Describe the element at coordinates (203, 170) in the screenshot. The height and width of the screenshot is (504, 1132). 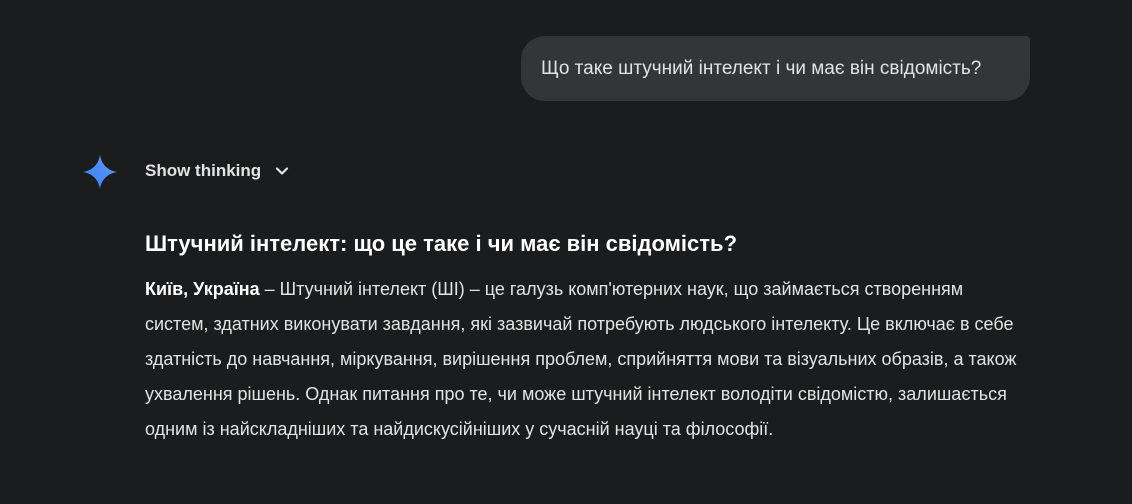
I see `show-thinking-label: Show thinking` at that location.